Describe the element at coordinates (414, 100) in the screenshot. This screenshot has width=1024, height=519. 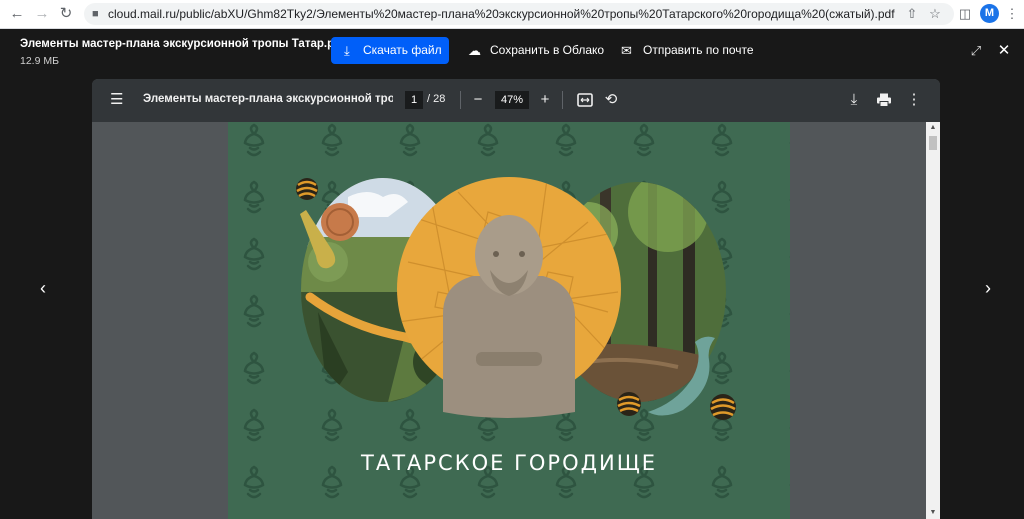
I see `page-number-input: 1` at that location.